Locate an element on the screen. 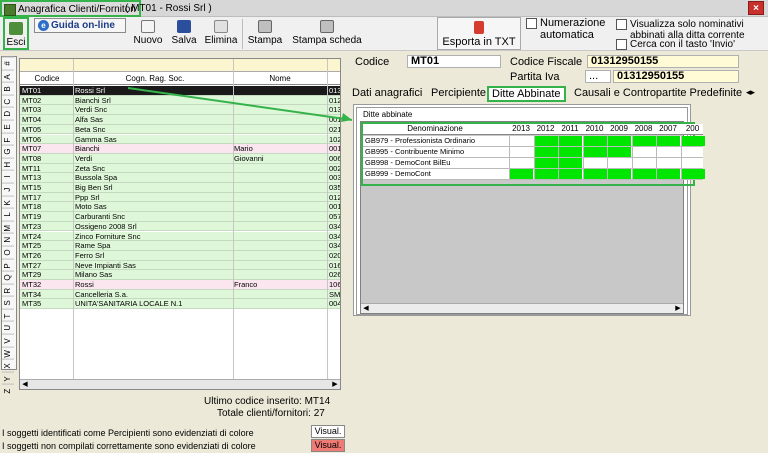 This screenshot has height=453, width=768. alpha-index-item: V is located at coordinates (8, 340).